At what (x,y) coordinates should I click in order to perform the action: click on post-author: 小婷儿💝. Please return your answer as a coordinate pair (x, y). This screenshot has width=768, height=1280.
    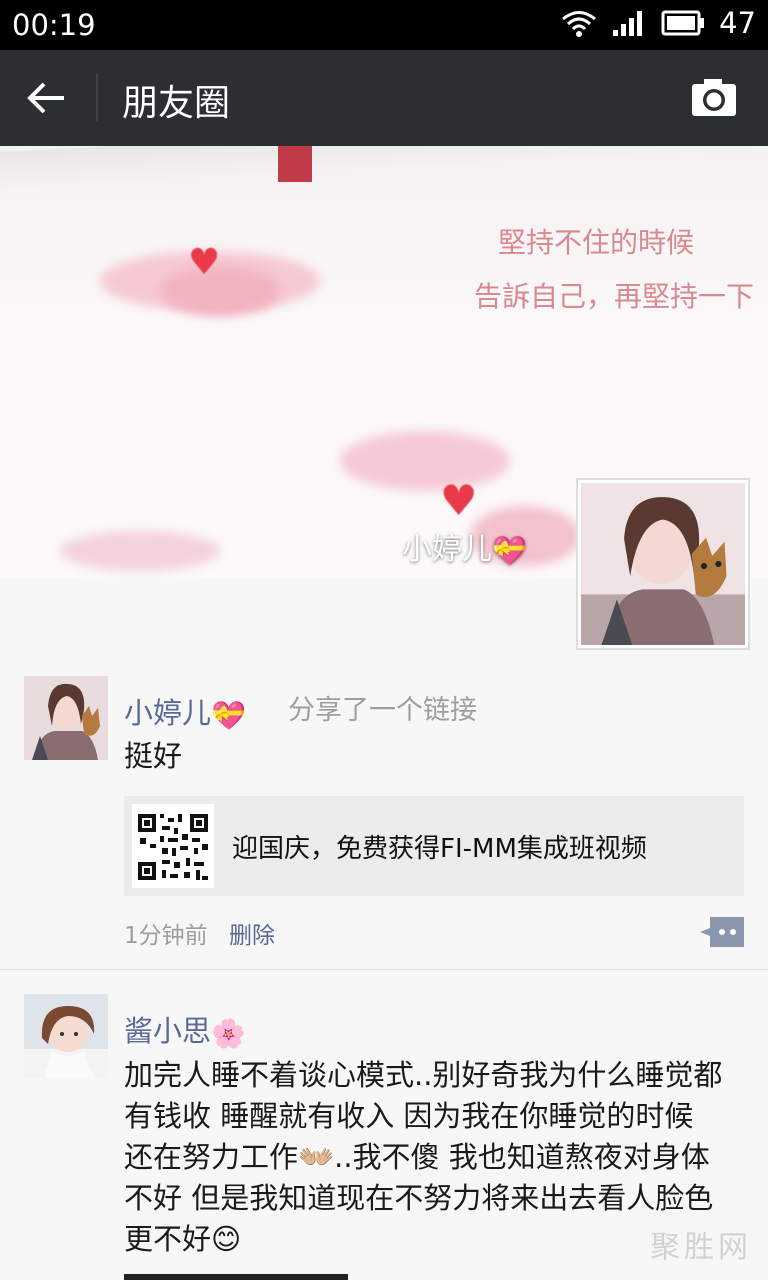
    Looking at the image, I should click on (185, 711).